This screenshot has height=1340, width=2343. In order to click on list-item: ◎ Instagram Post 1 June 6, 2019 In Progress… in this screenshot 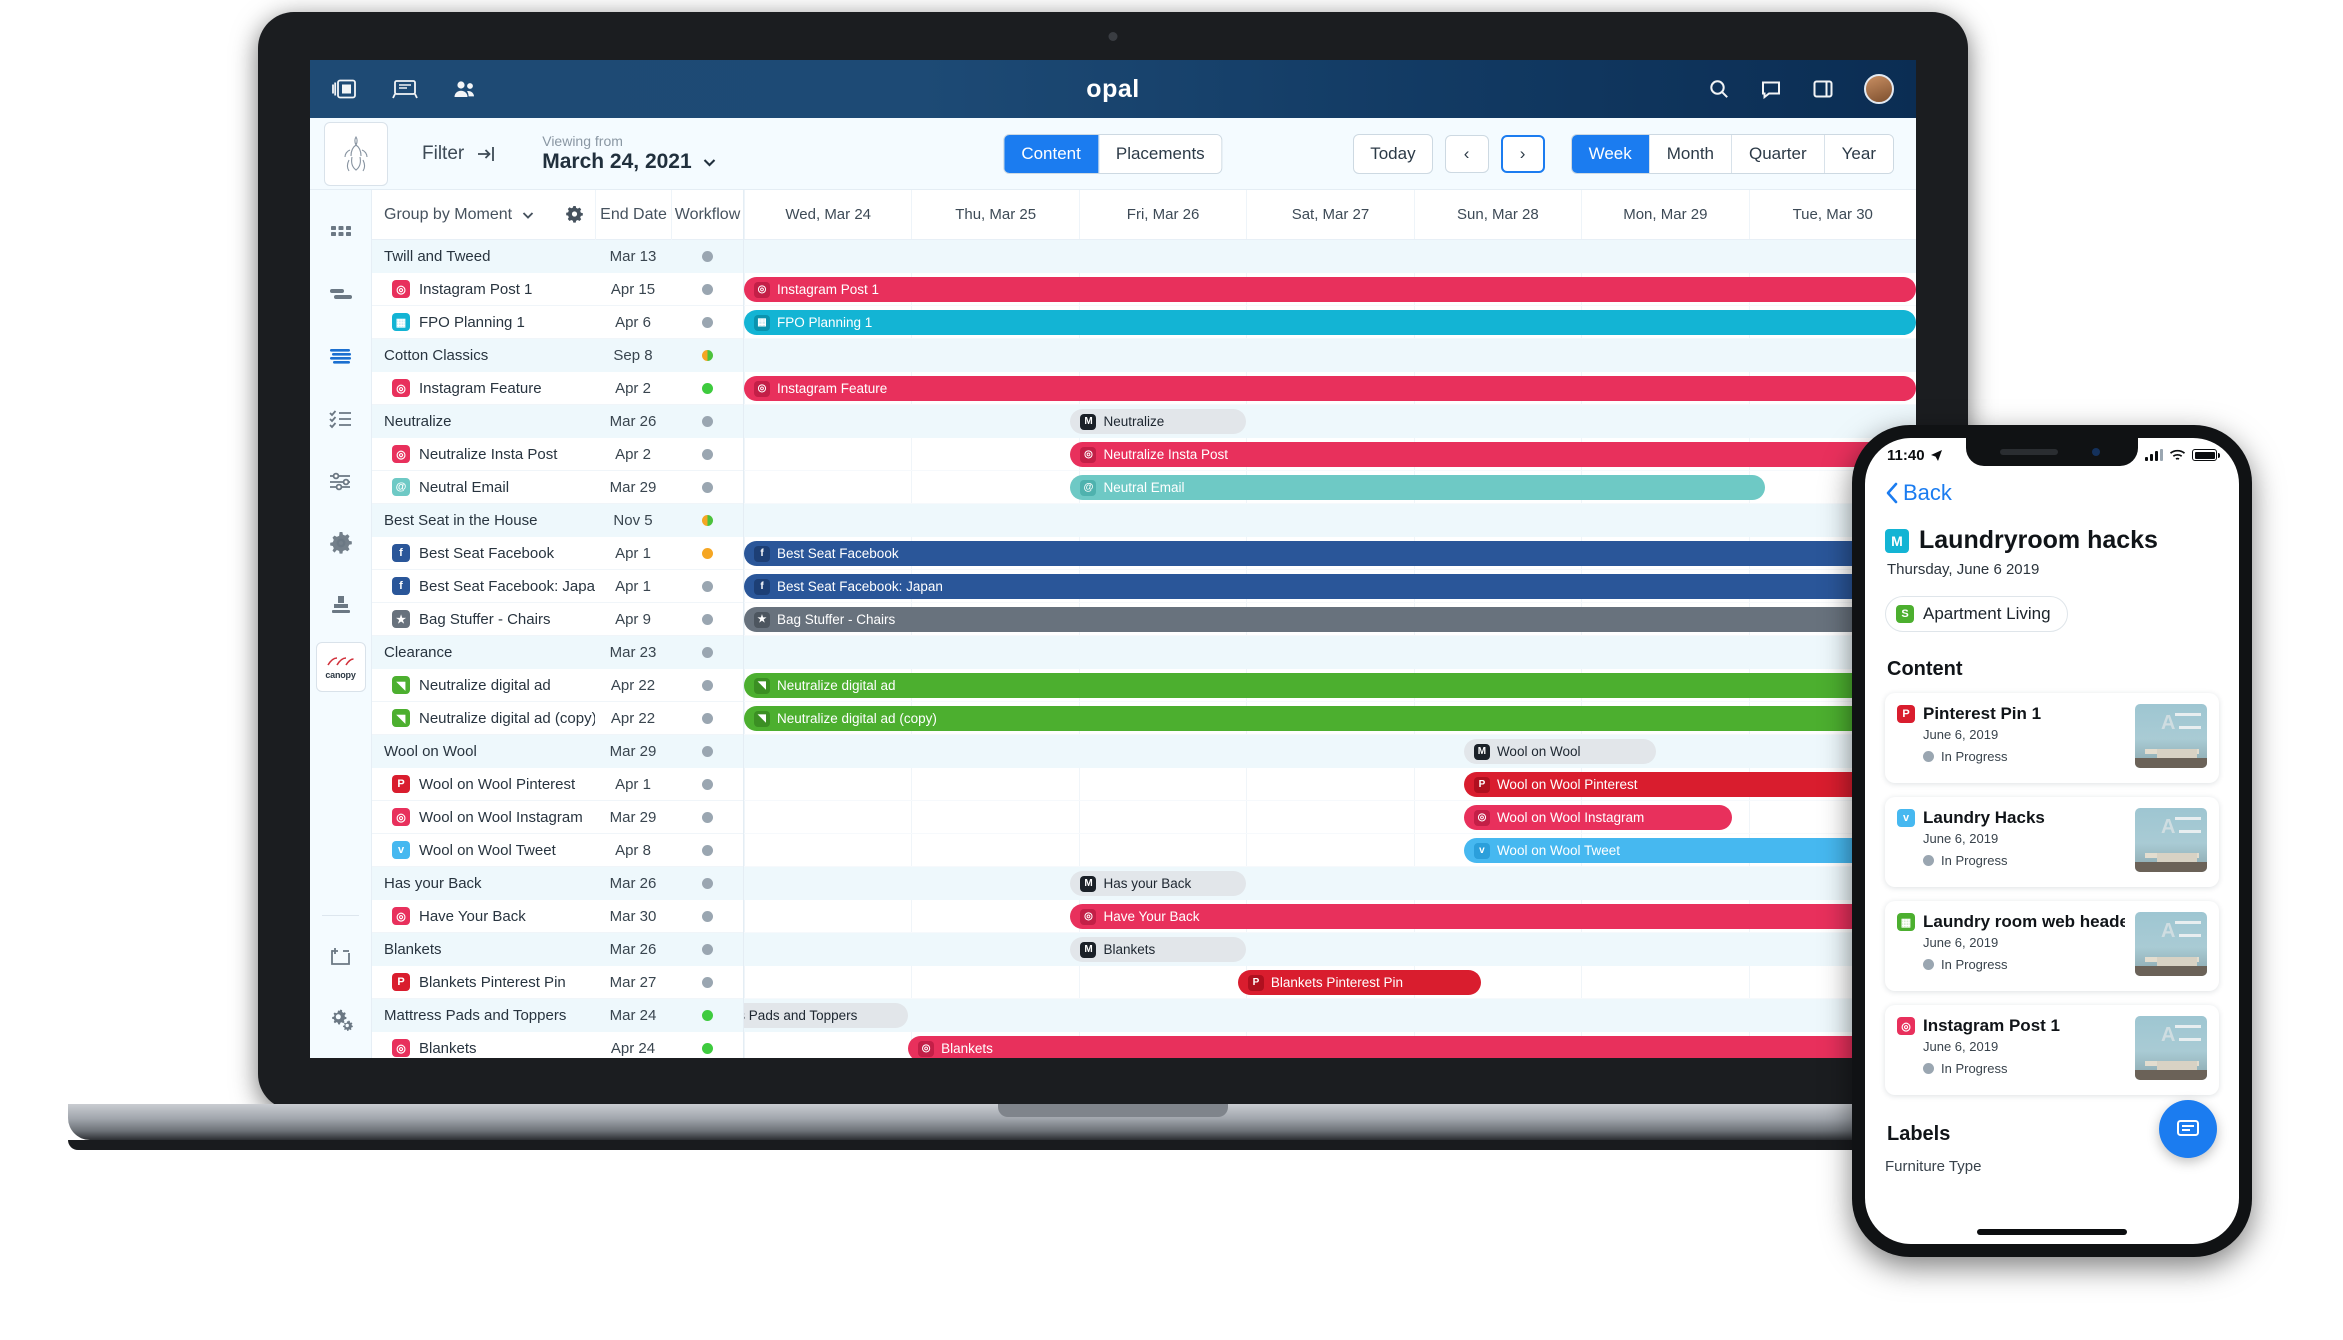, I will do `click(2052, 1050)`.